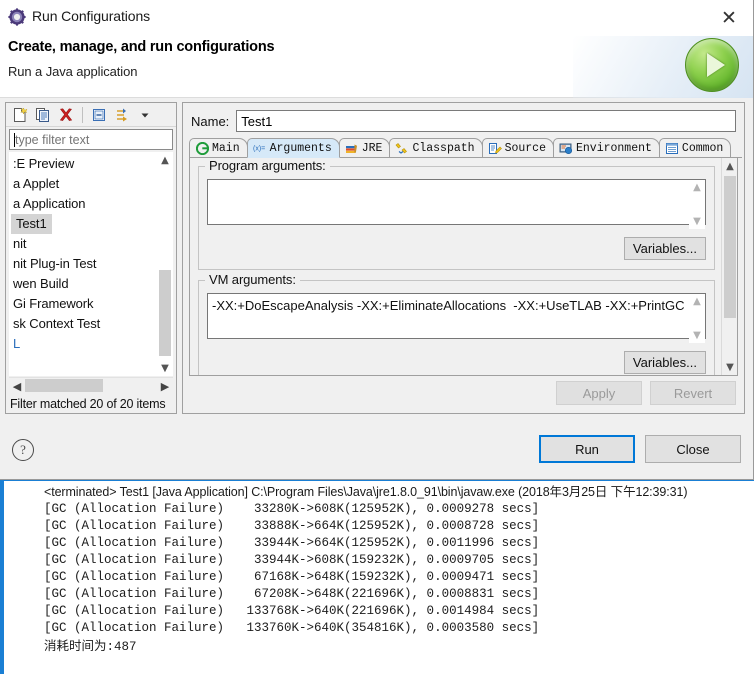 Image resolution: width=754 pixels, height=674 pixels. Describe the element at coordinates (300, 148) in the screenshot. I see `tab-arguments-label: Arguments` at that location.